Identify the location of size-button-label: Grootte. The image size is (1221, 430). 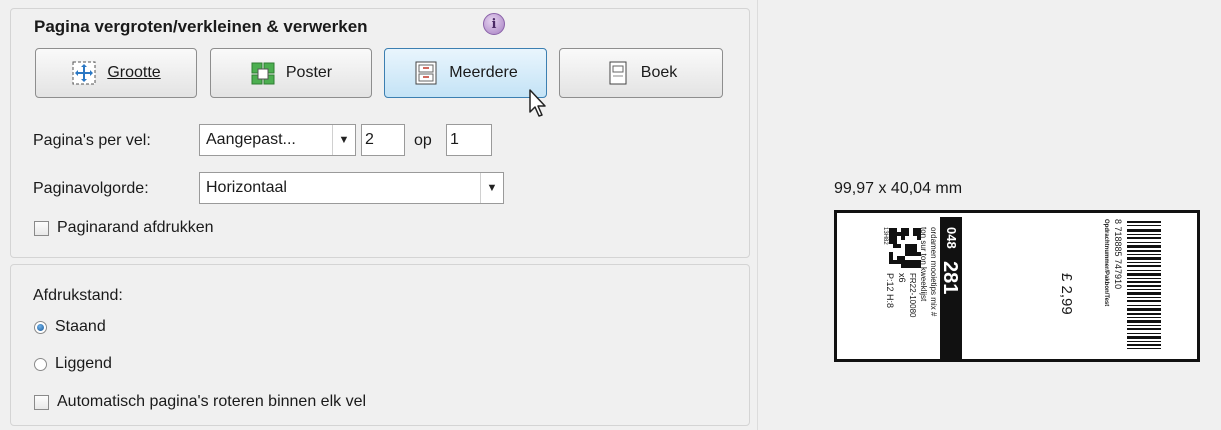
(134, 72).